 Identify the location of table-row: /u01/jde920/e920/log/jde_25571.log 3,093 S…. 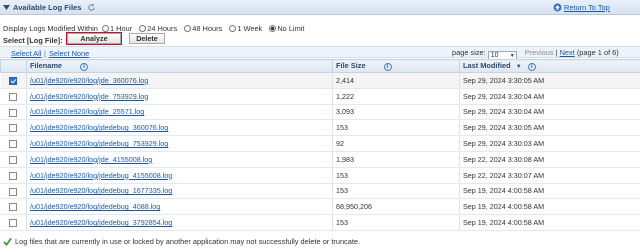
(320, 112).